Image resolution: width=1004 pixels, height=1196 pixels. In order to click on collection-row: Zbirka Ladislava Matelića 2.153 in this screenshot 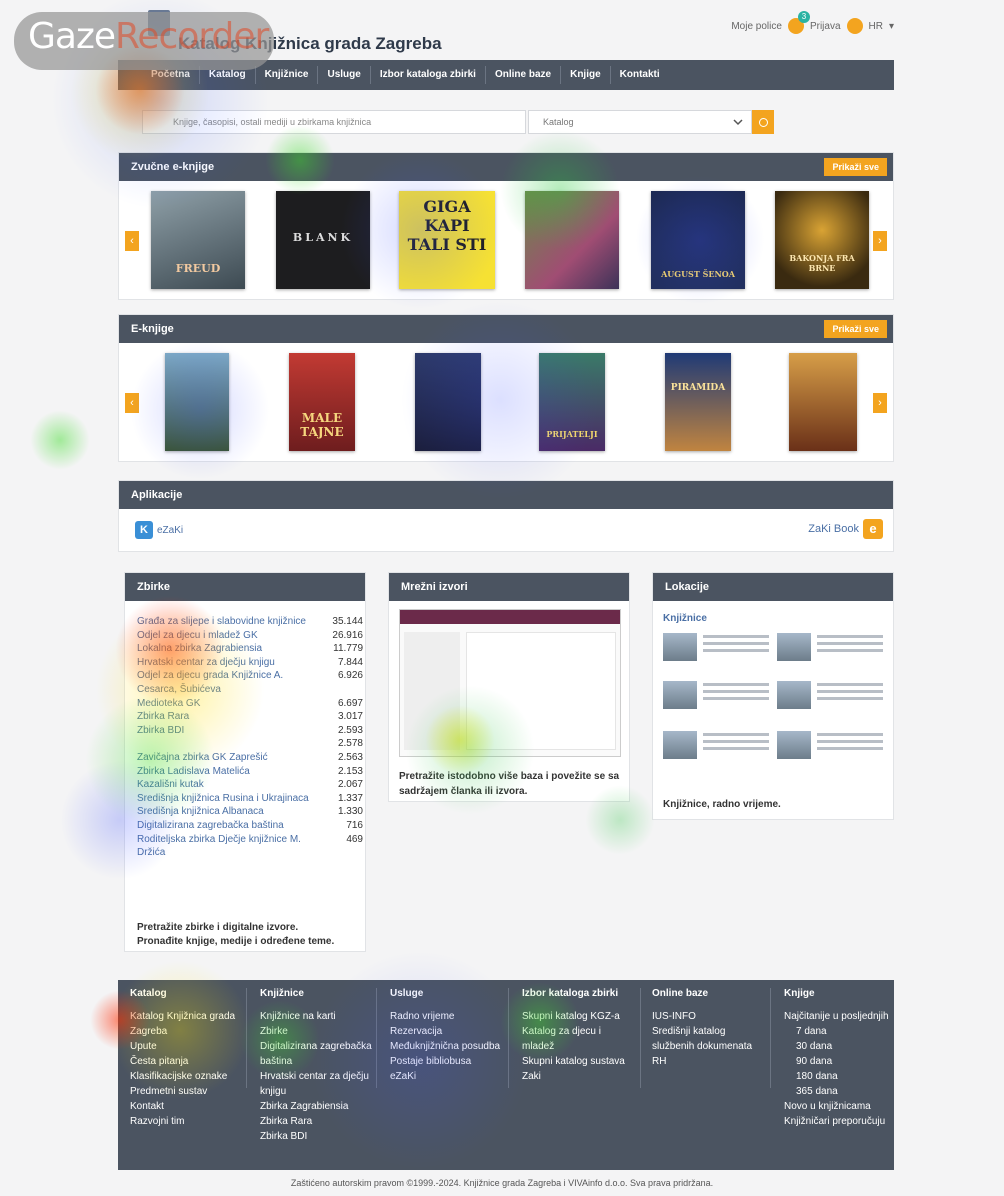, I will do `click(250, 772)`.